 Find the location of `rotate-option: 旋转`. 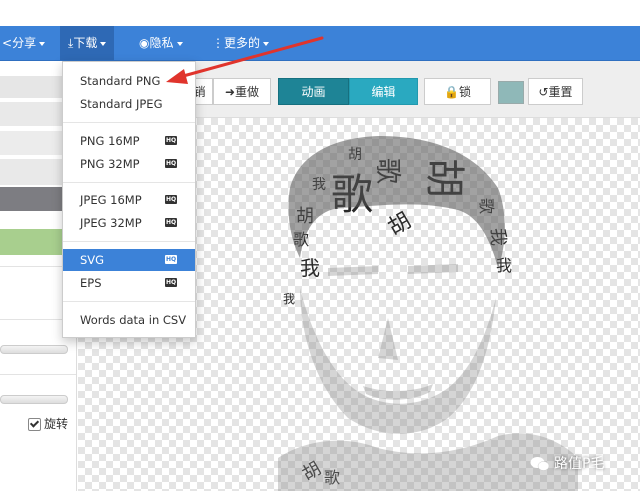

rotate-option: 旋转 is located at coordinates (48, 424).